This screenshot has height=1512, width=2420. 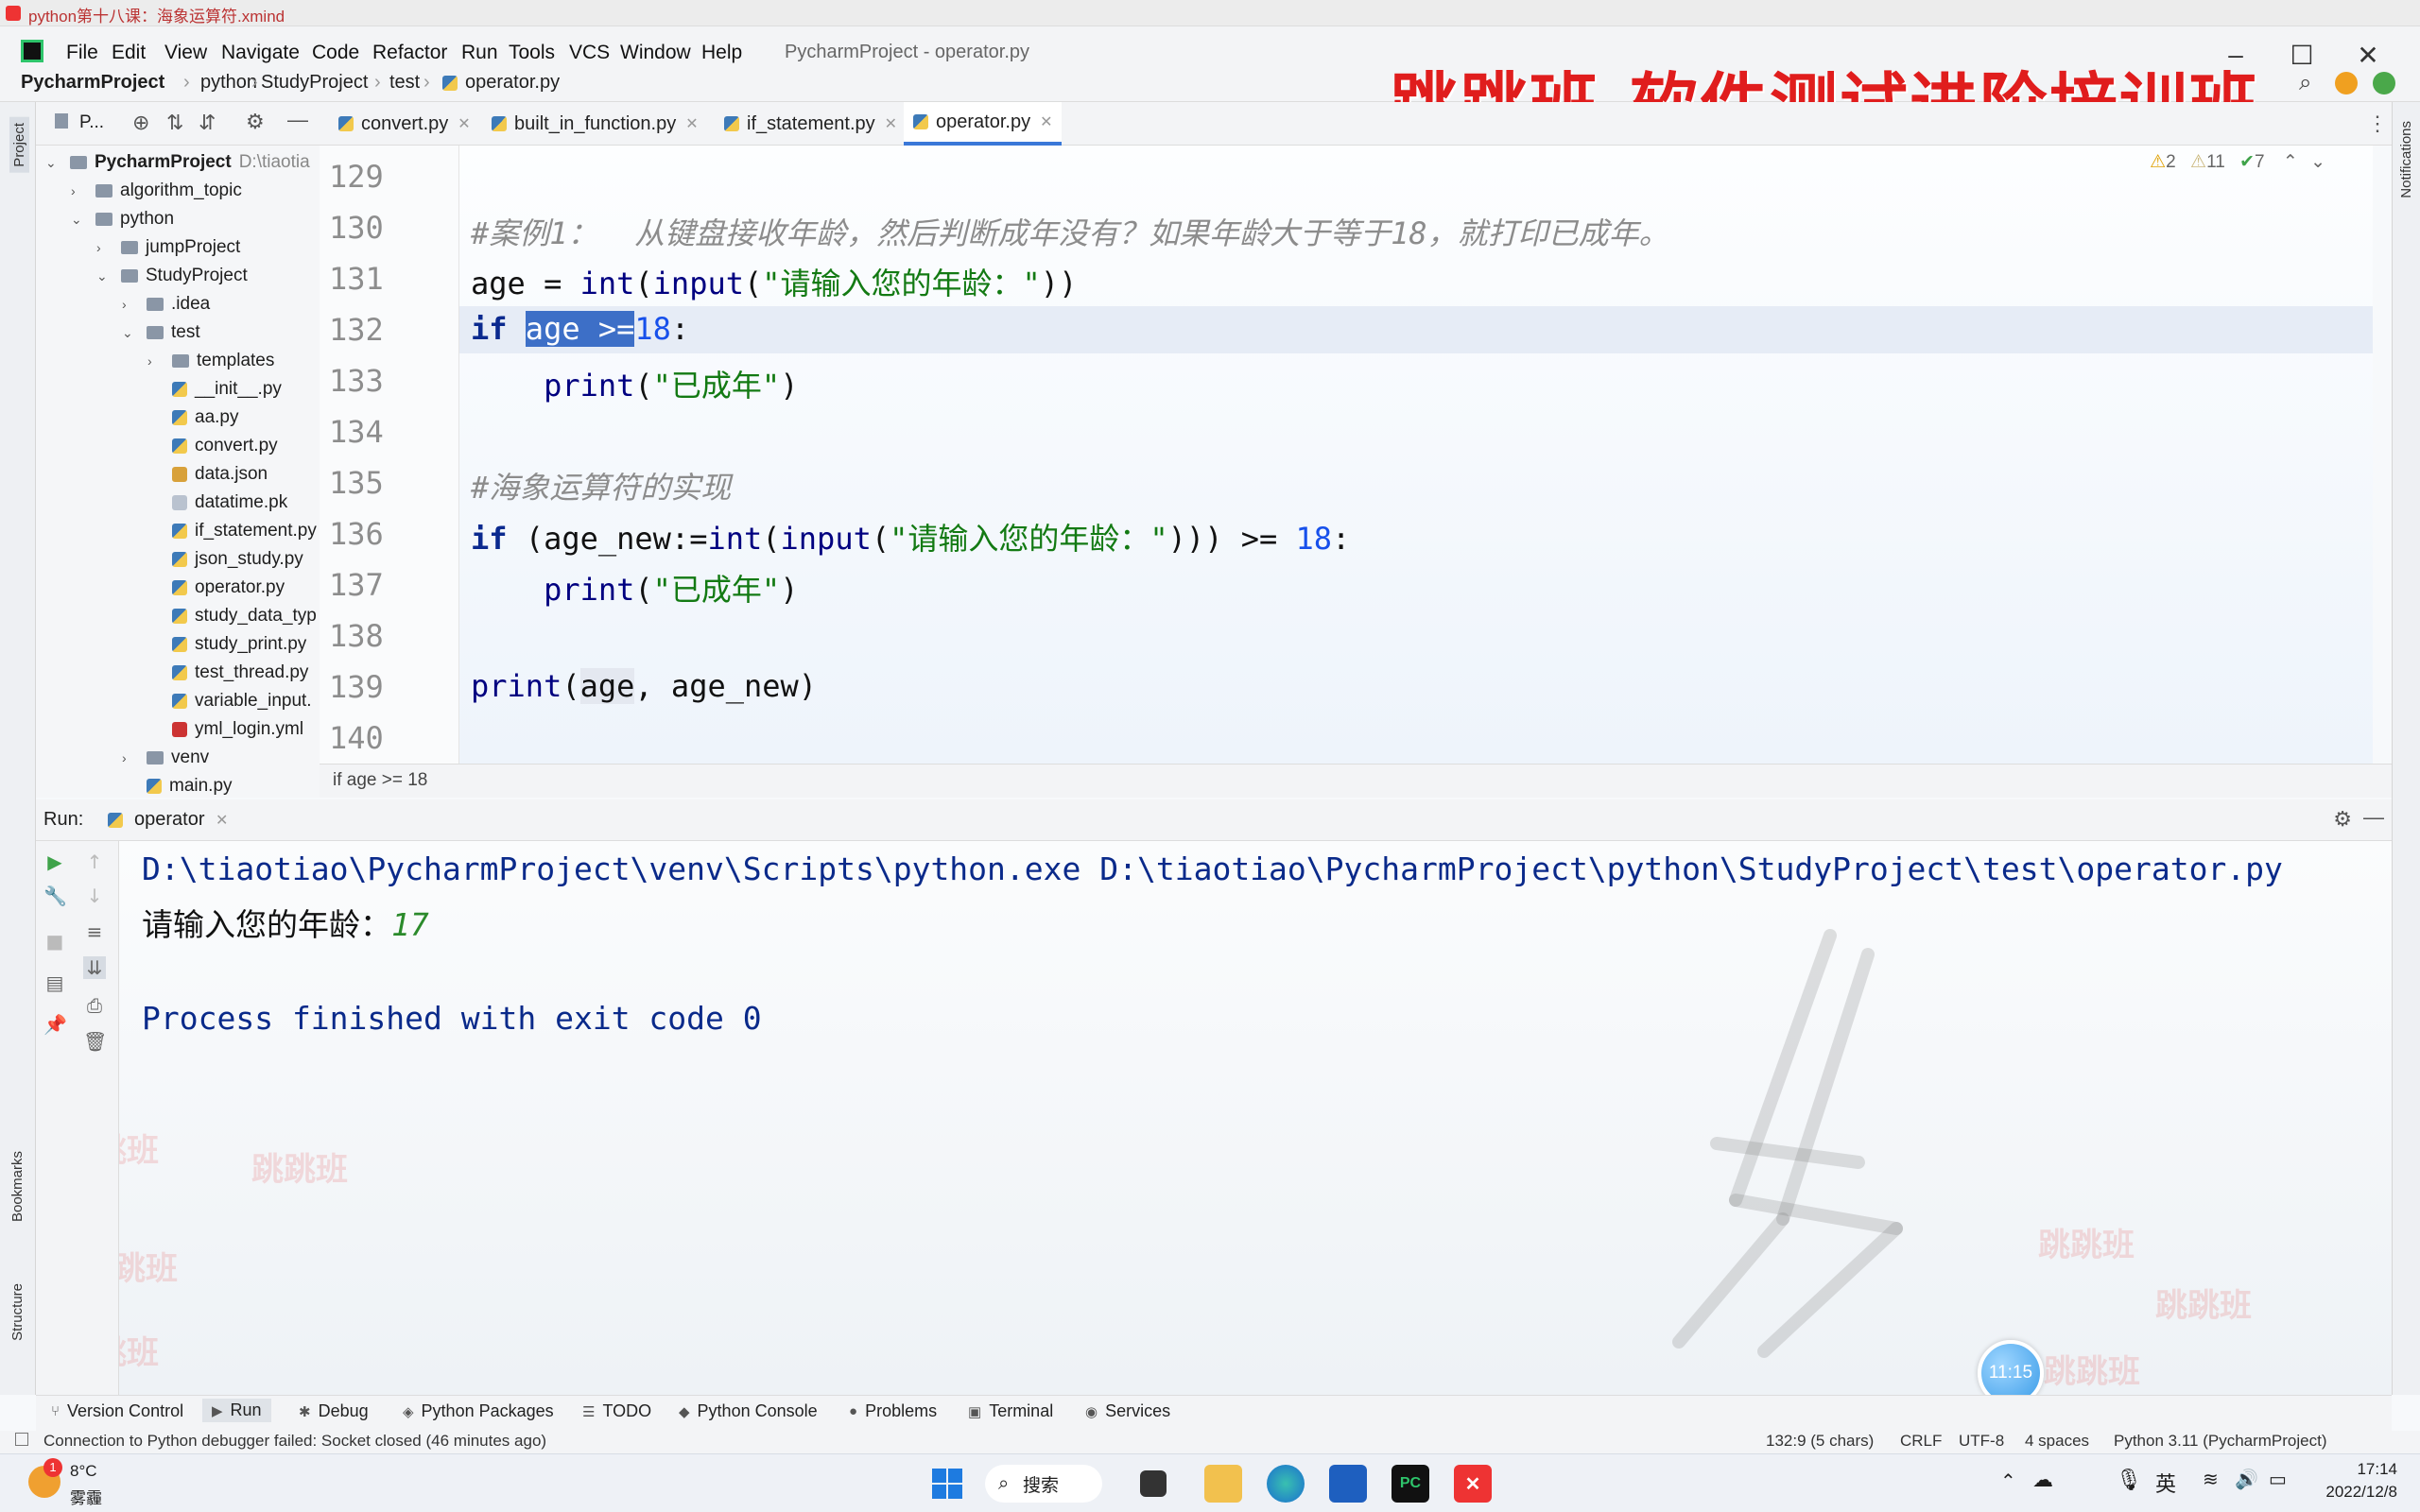 What do you see at coordinates (18, 1312) in the screenshot?
I see `structure-tool-button: Structure` at bounding box center [18, 1312].